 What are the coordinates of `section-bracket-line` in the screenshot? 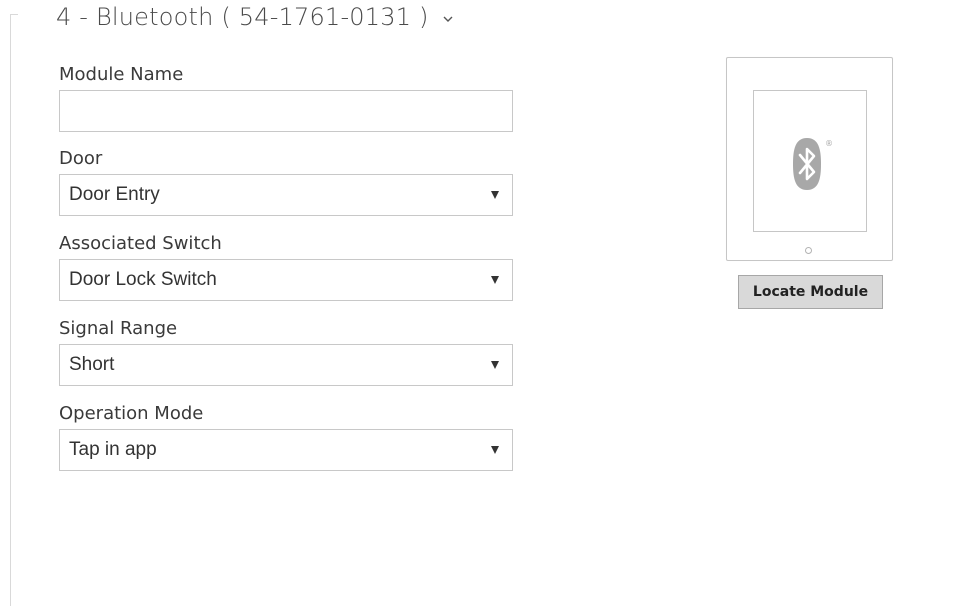 It's located at (10, 310).